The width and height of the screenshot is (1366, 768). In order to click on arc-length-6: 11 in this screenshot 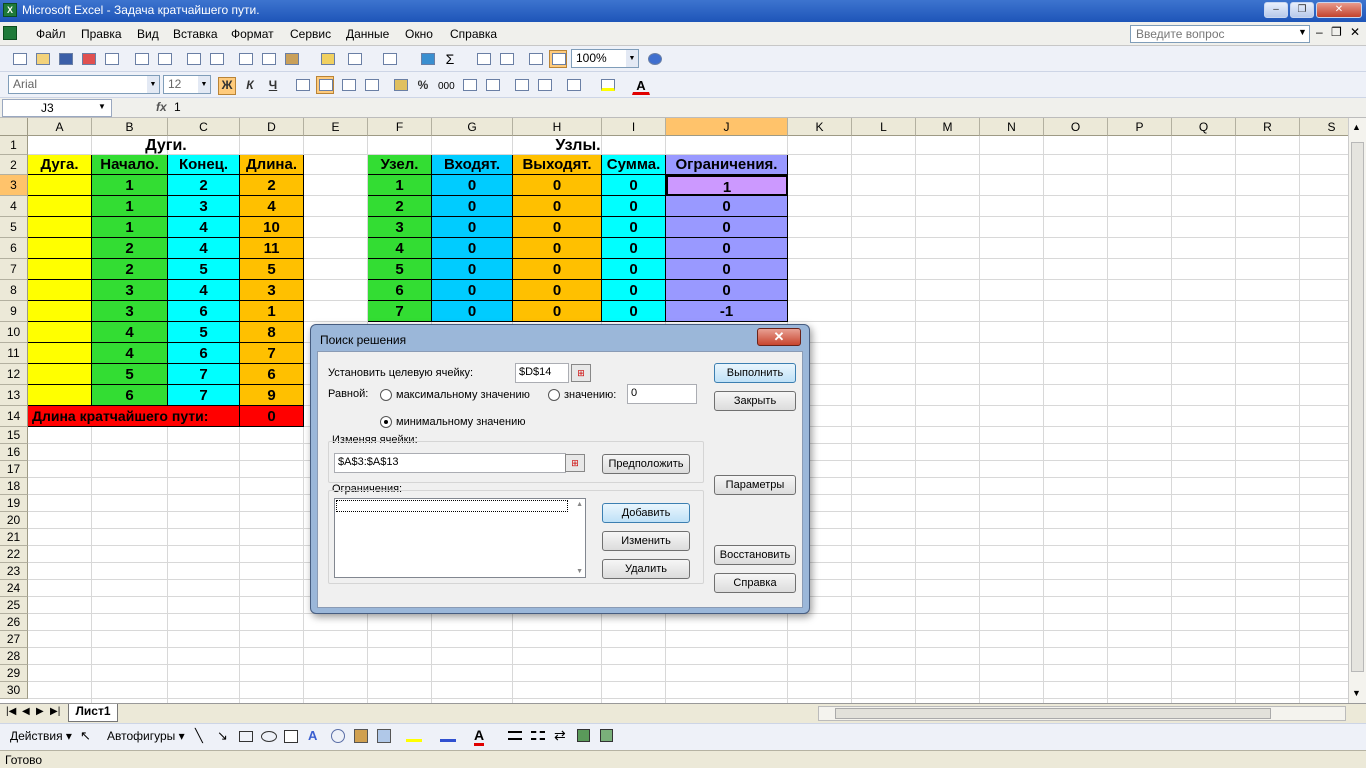, I will do `click(272, 248)`.